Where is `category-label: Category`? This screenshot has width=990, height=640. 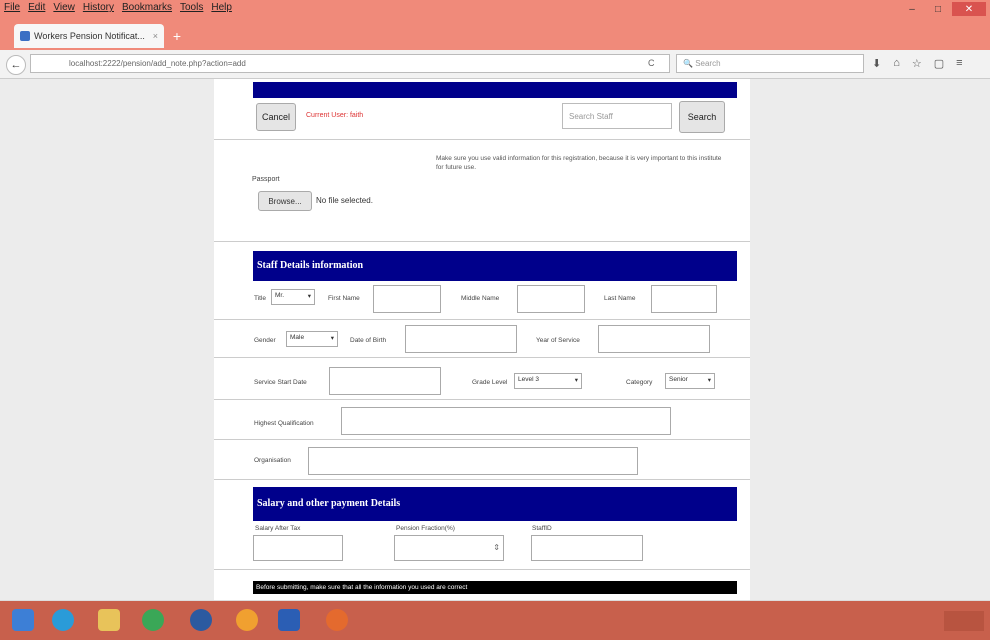
category-label: Category is located at coordinates (639, 382).